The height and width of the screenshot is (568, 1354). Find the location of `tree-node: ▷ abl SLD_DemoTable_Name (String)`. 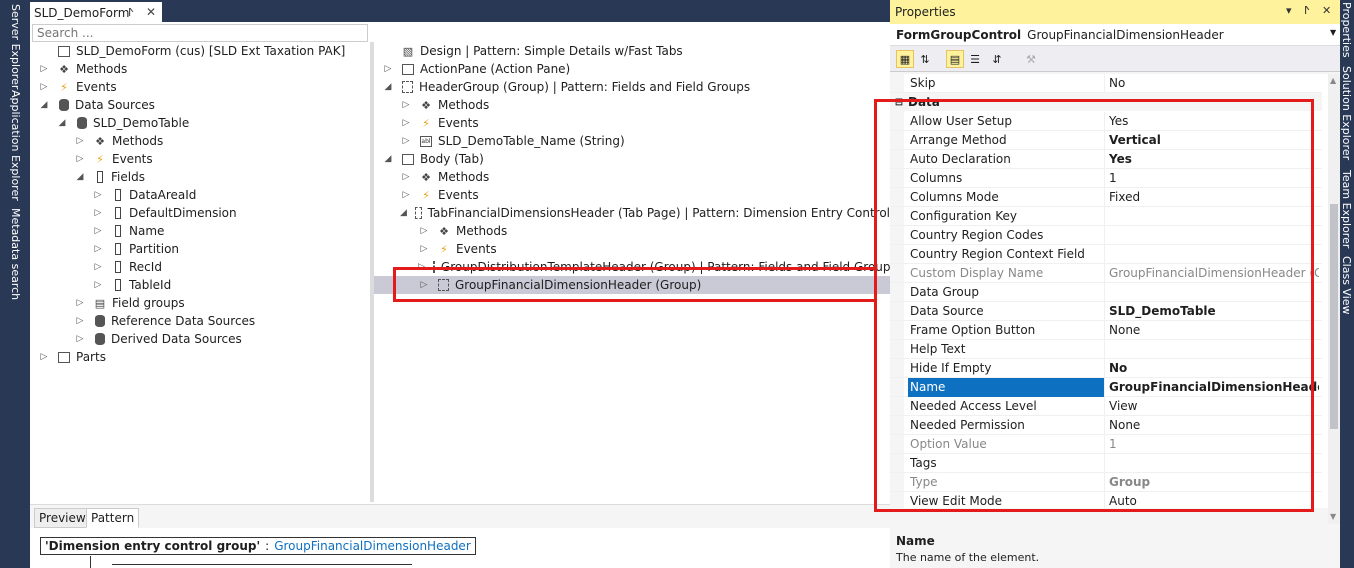

tree-node: ▷ abl SLD_DemoTable_Name (String) is located at coordinates (632, 141).